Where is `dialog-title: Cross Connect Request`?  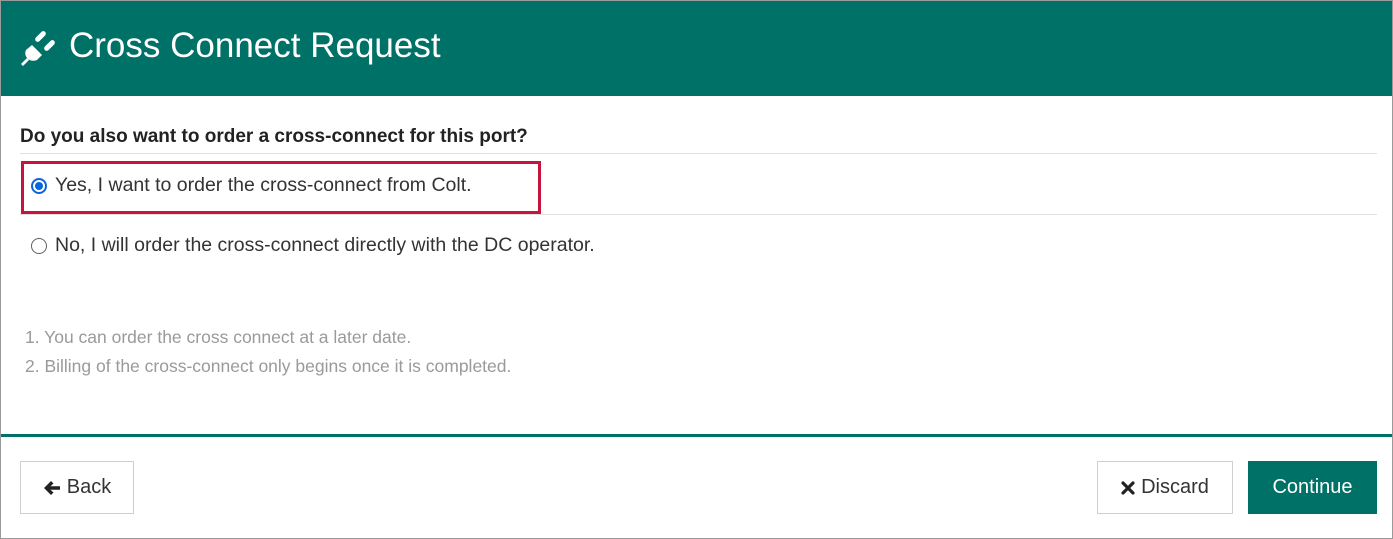
dialog-title: Cross Connect Request is located at coordinates (255, 45).